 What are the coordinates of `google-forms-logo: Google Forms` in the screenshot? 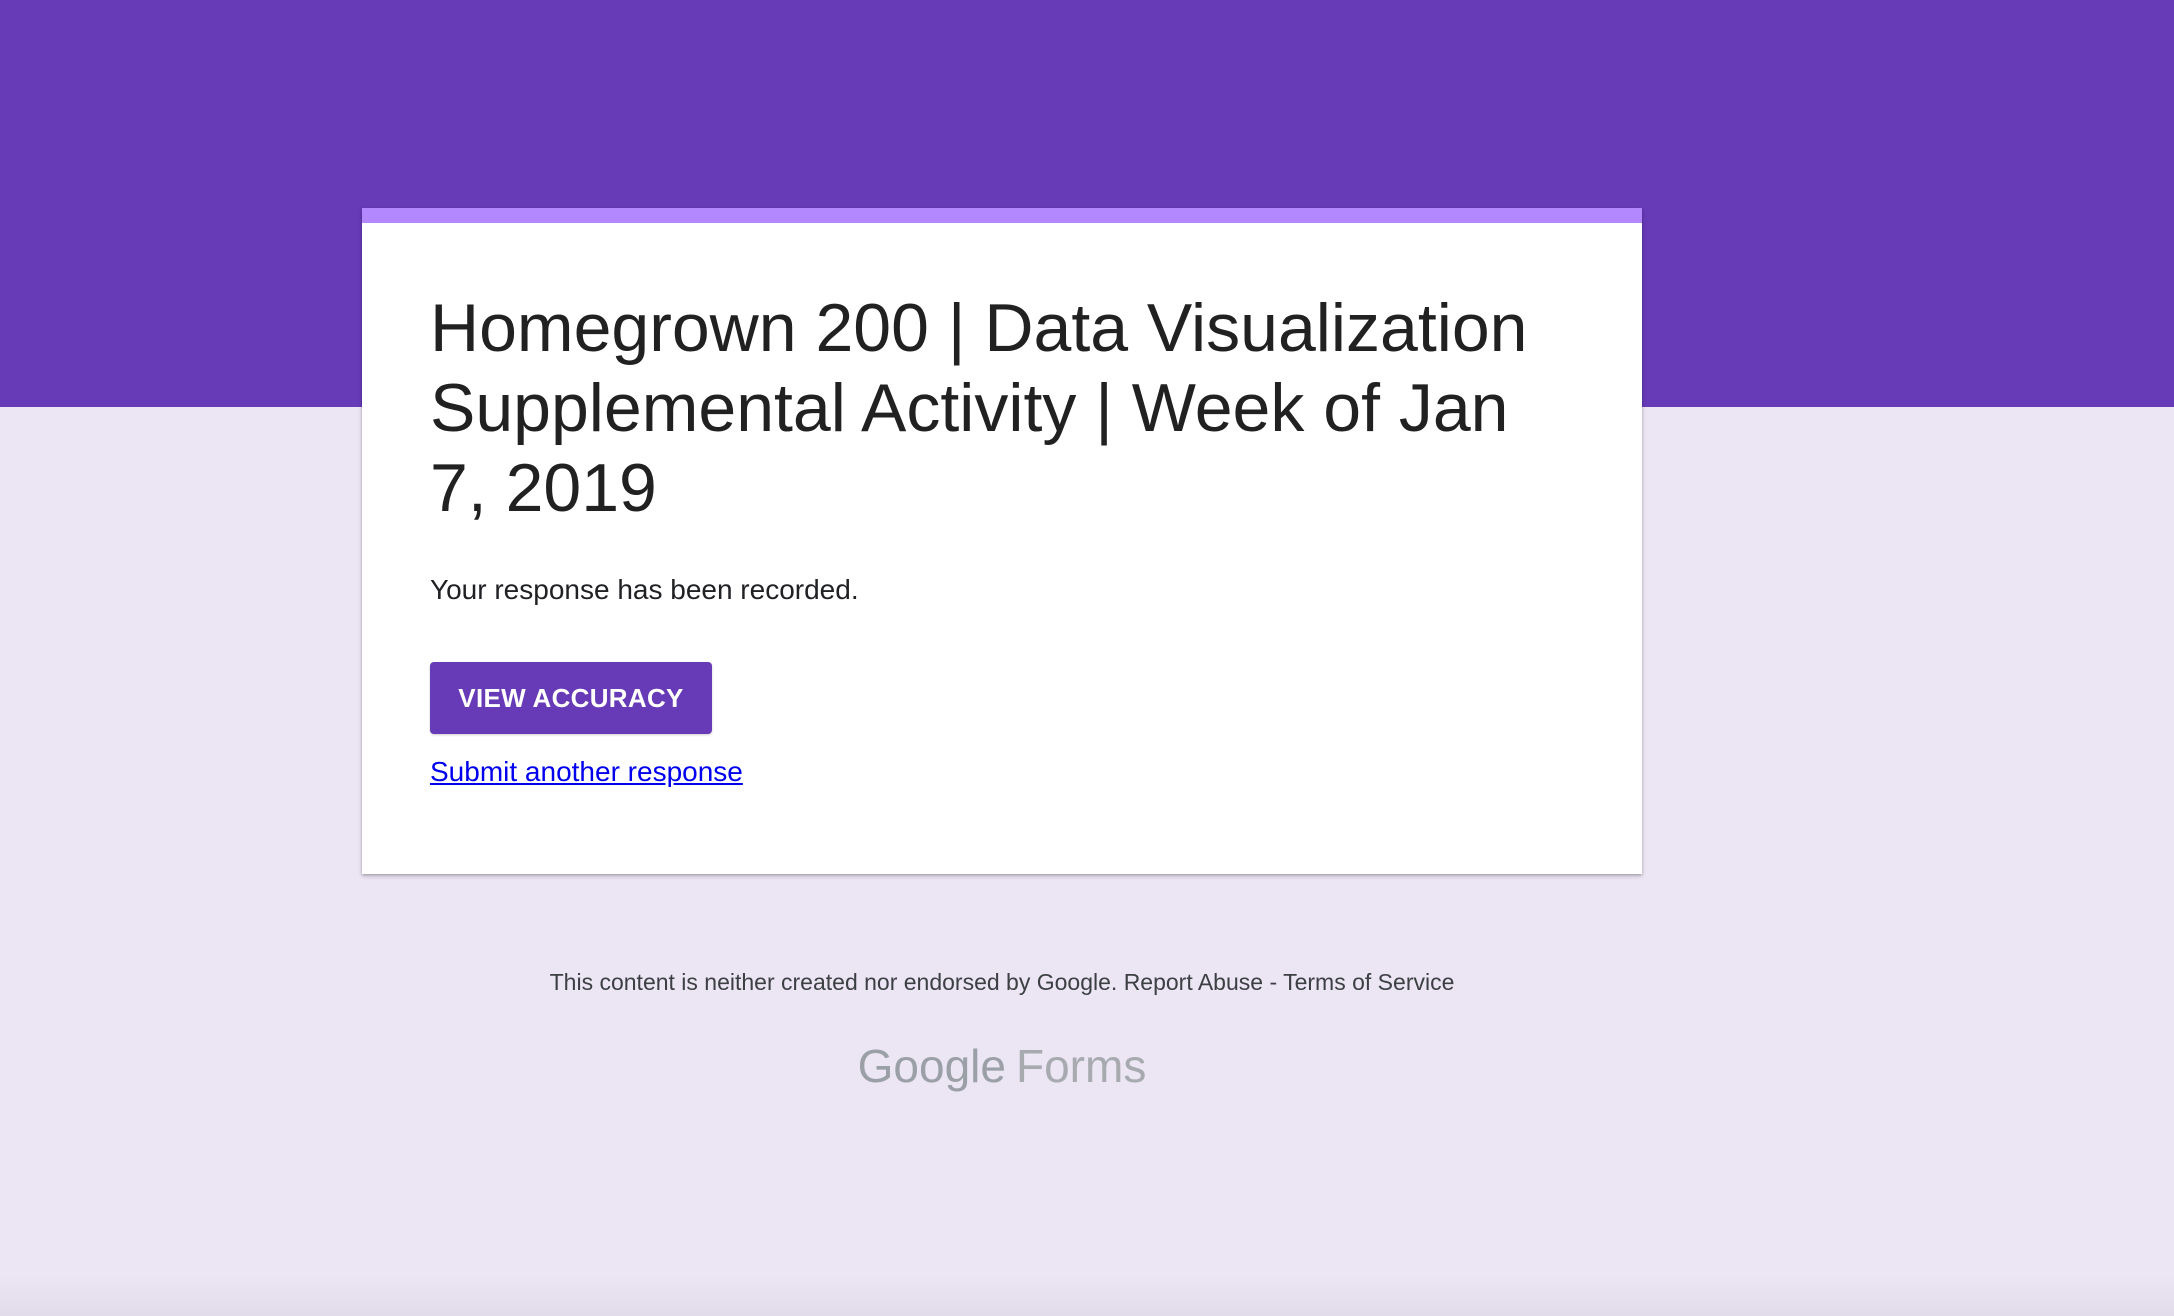 It's located at (1002, 1066).